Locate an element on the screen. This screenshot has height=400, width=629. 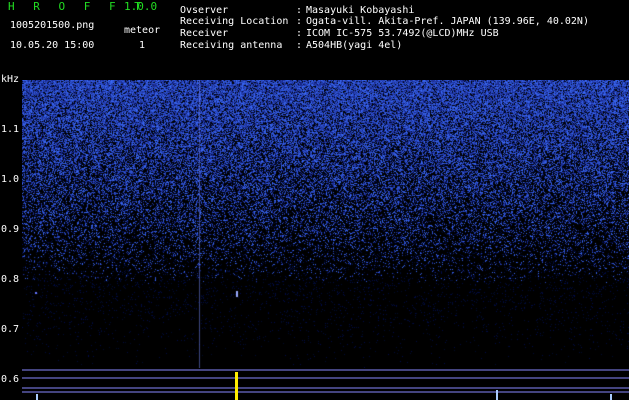
y-axis-unit: kHz is located at coordinates (10, 79).